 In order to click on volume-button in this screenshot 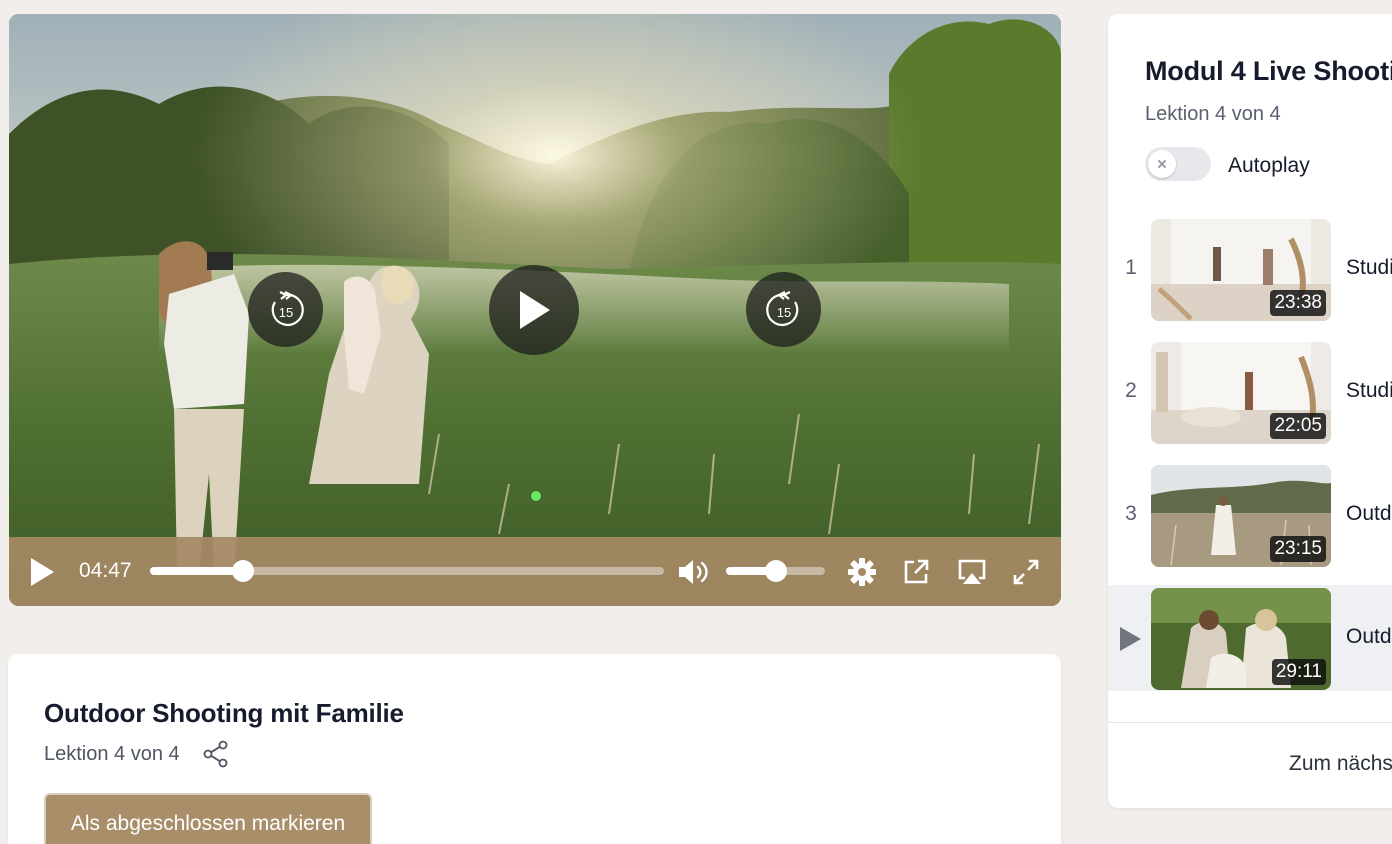, I will do `click(694, 572)`.